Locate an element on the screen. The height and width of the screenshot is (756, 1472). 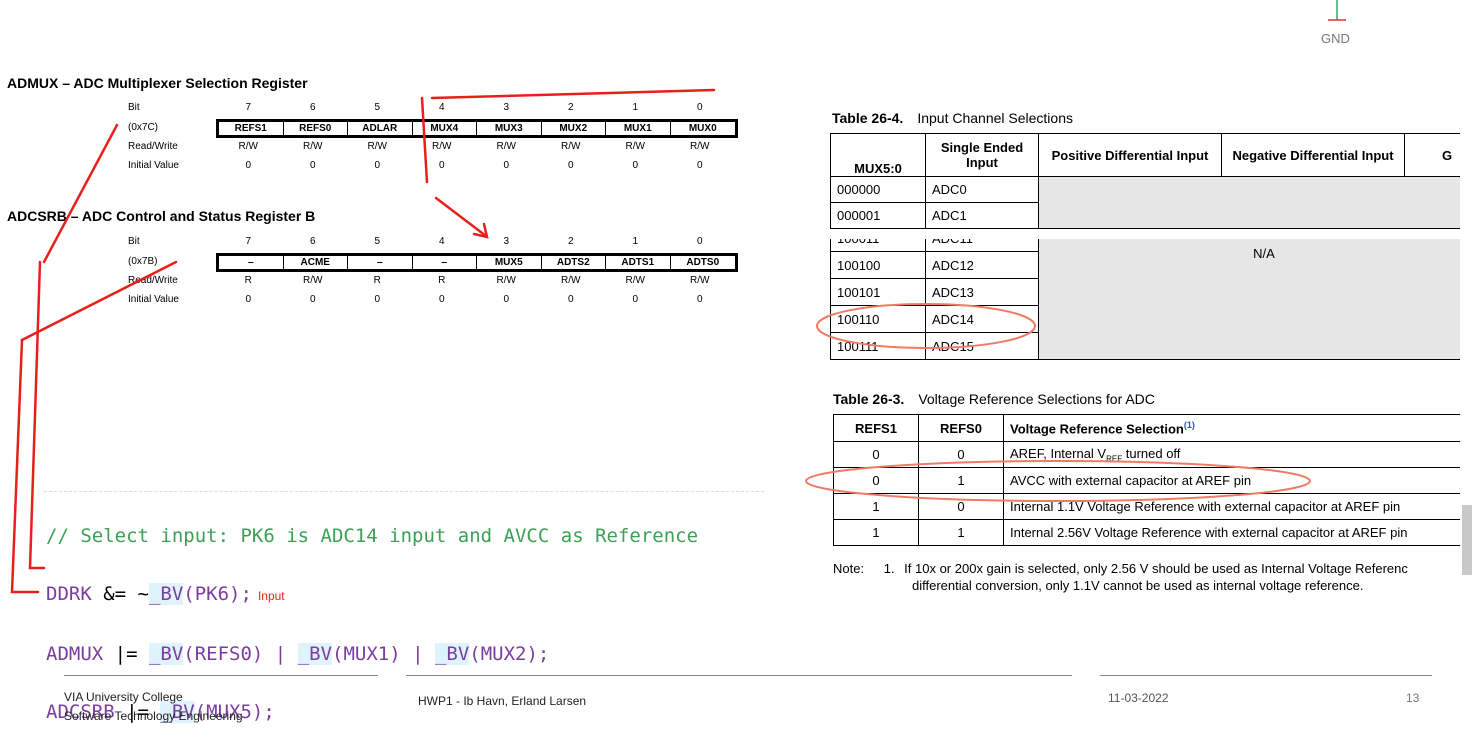
page-number: 13 is located at coordinates (1412, 698).